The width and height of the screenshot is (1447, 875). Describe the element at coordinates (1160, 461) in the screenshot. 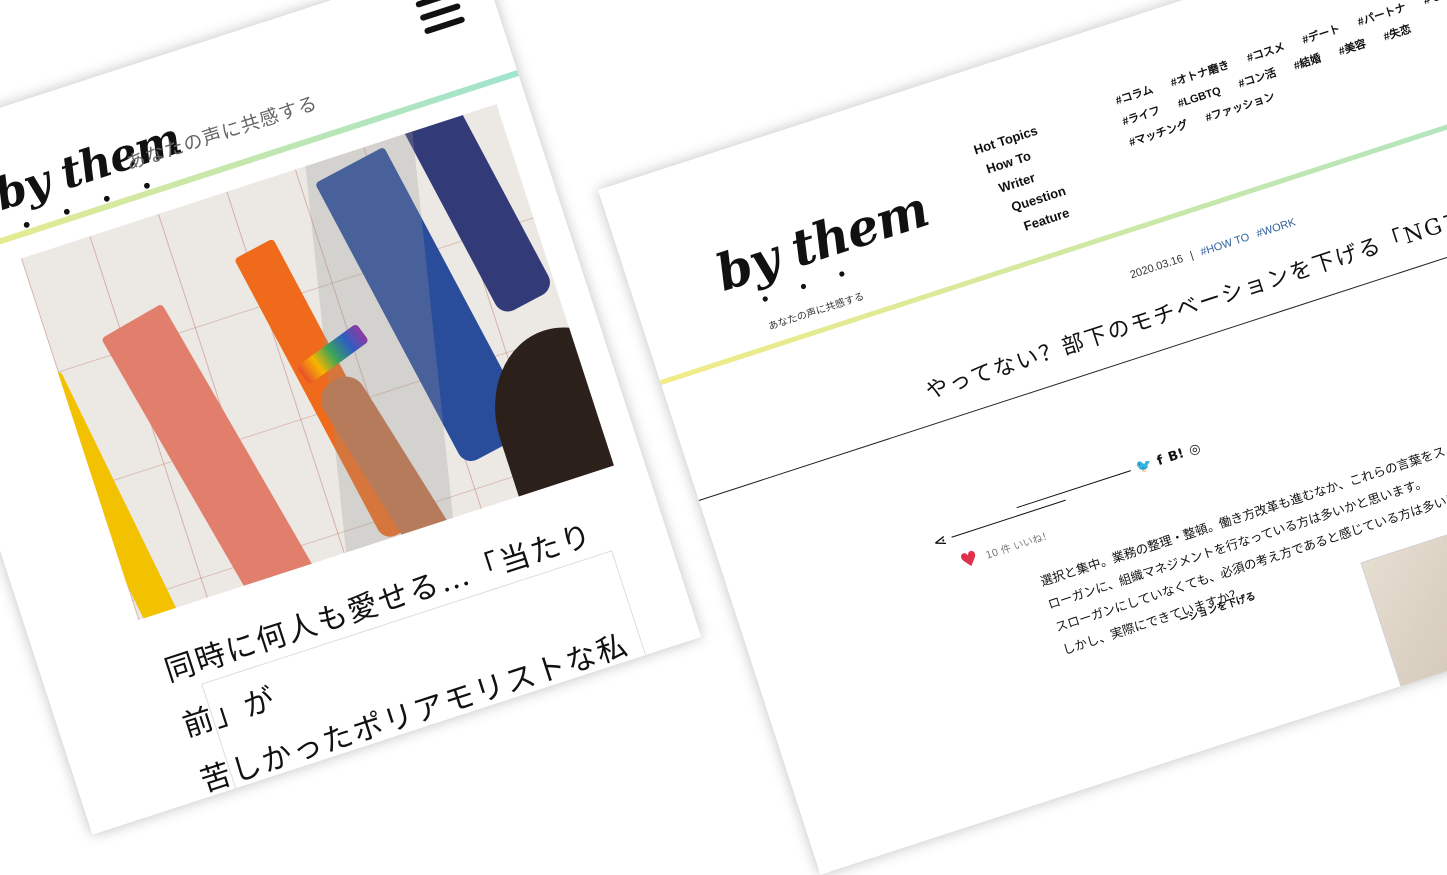

I see `facebook-icon: f` at that location.